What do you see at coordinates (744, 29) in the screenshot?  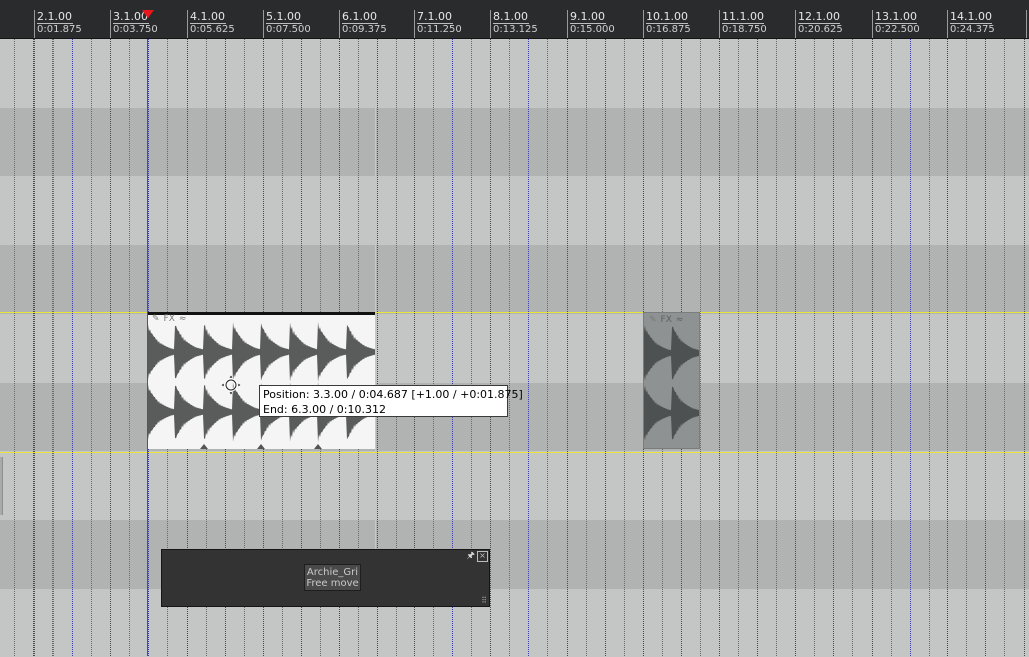 I see `ruler-time-label: 0:18.750` at bounding box center [744, 29].